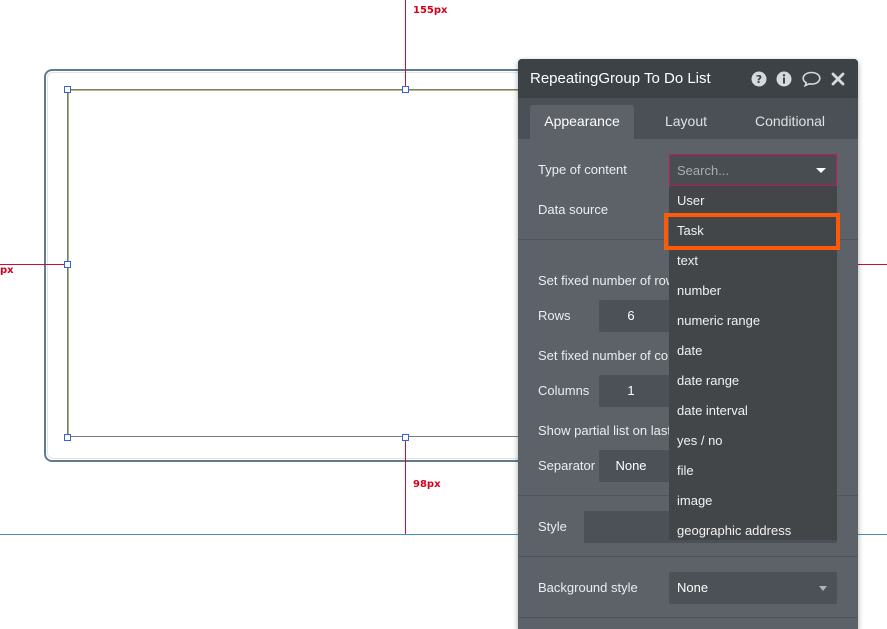  Describe the element at coordinates (631, 315) in the screenshot. I see `rows-value: 6` at that location.